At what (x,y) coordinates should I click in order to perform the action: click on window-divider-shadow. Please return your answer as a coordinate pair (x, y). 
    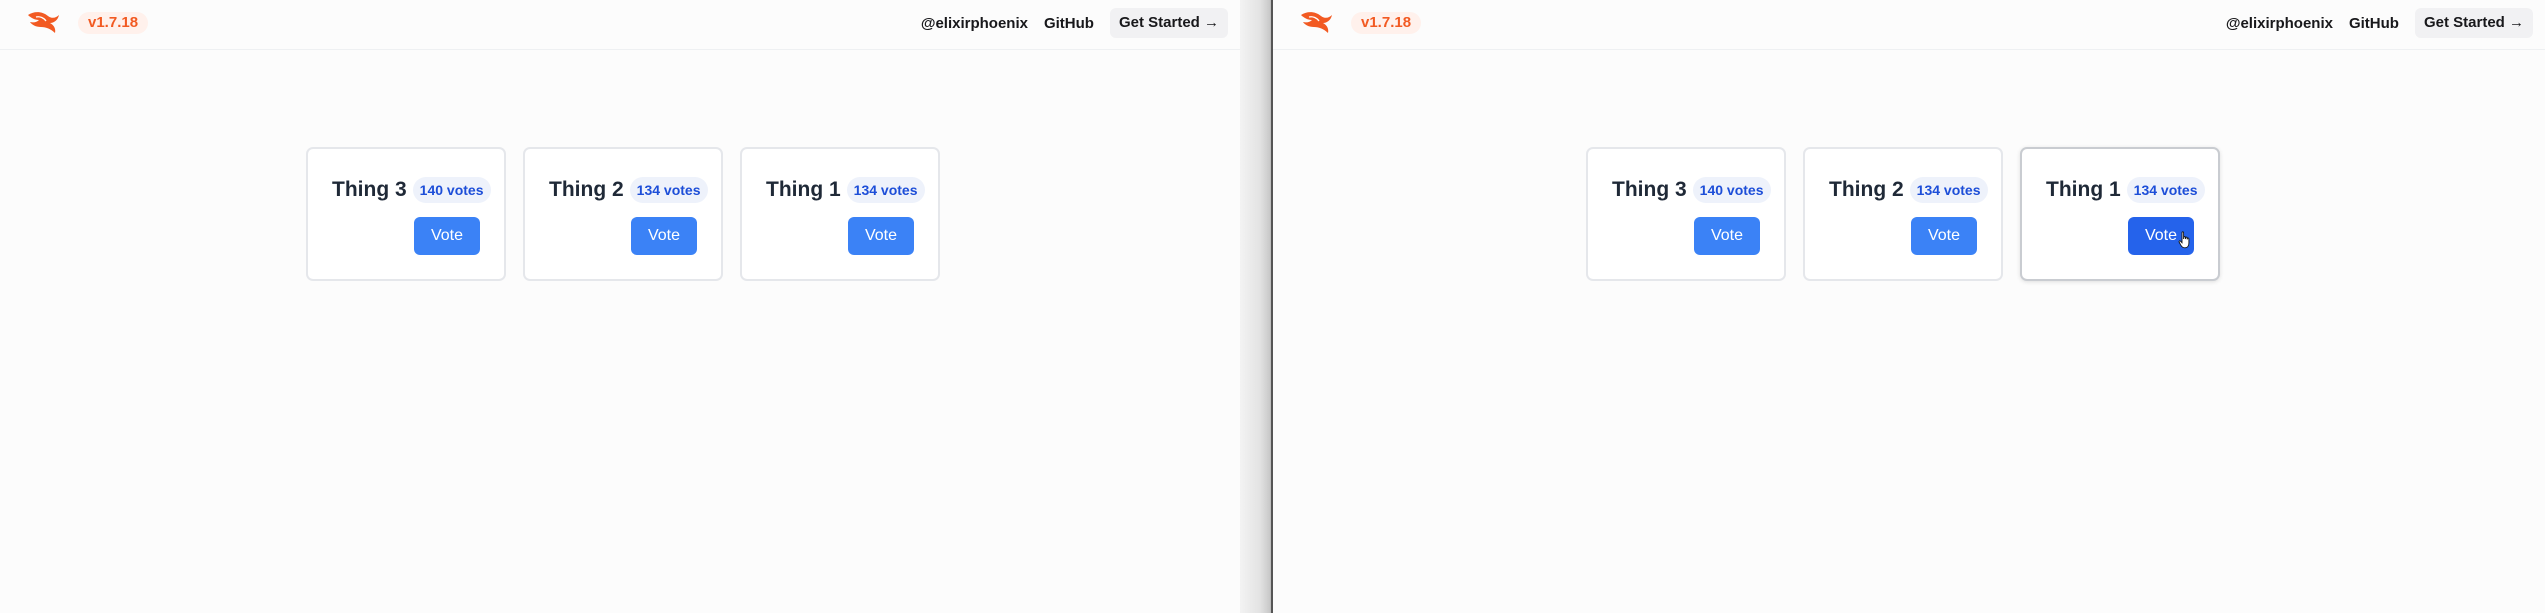
    Looking at the image, I should click on (1256, 306).